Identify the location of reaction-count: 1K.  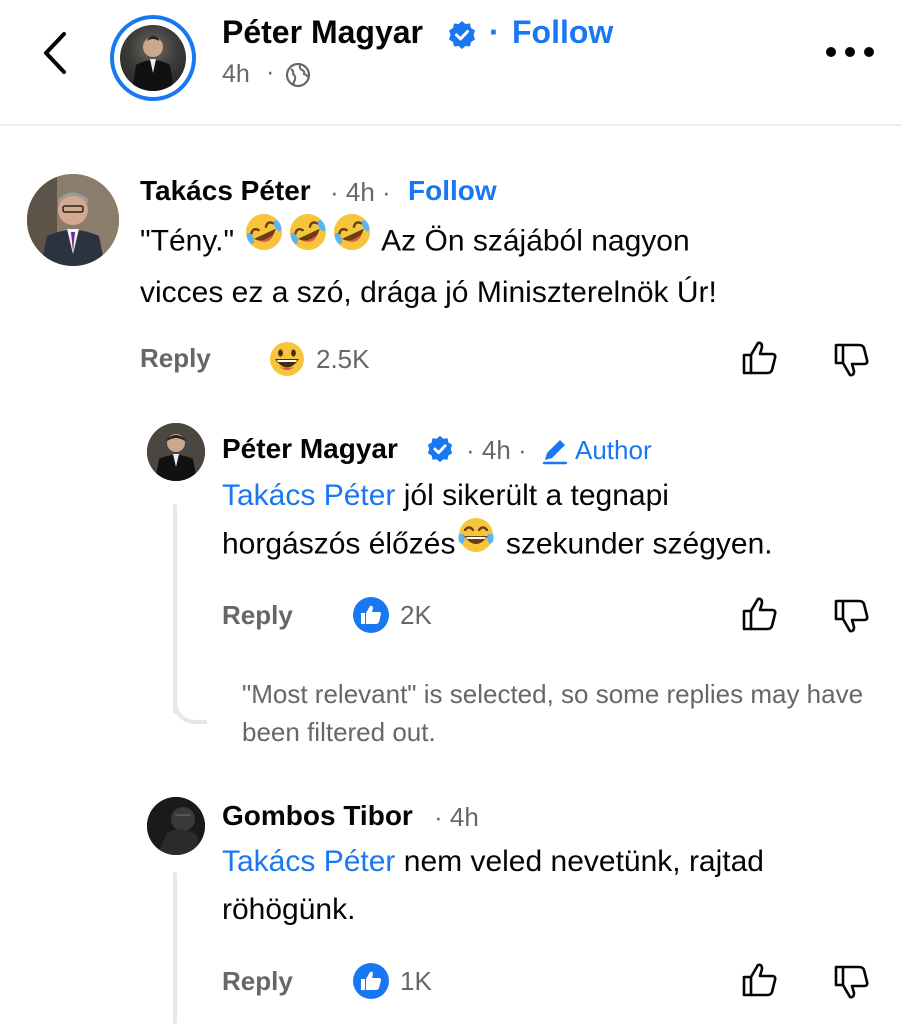
(416, 981).